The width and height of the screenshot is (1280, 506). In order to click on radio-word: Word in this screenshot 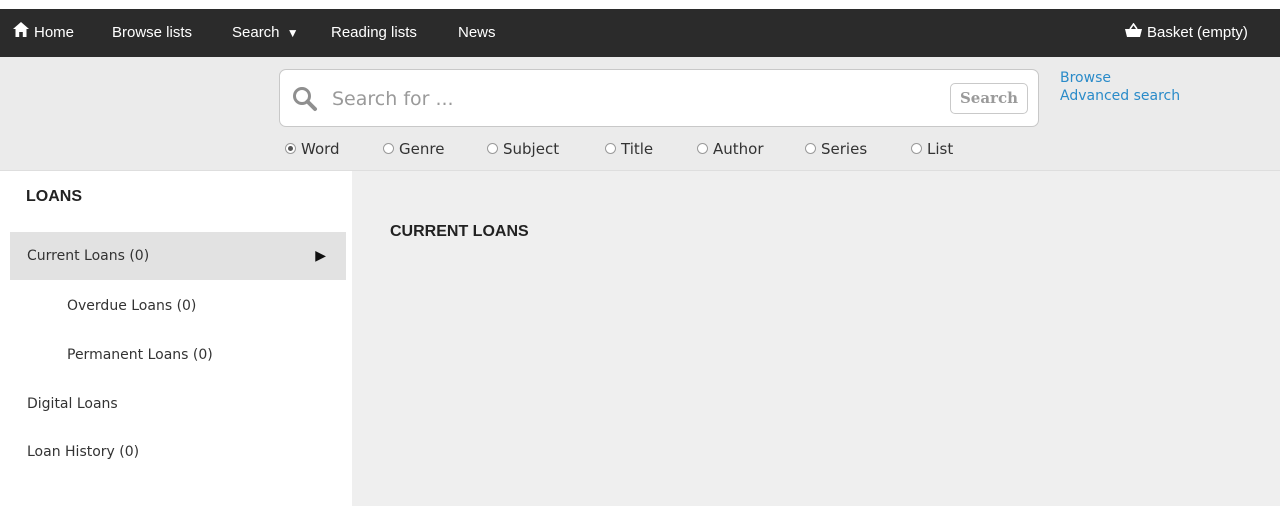, I will do `click(312, 149)`.